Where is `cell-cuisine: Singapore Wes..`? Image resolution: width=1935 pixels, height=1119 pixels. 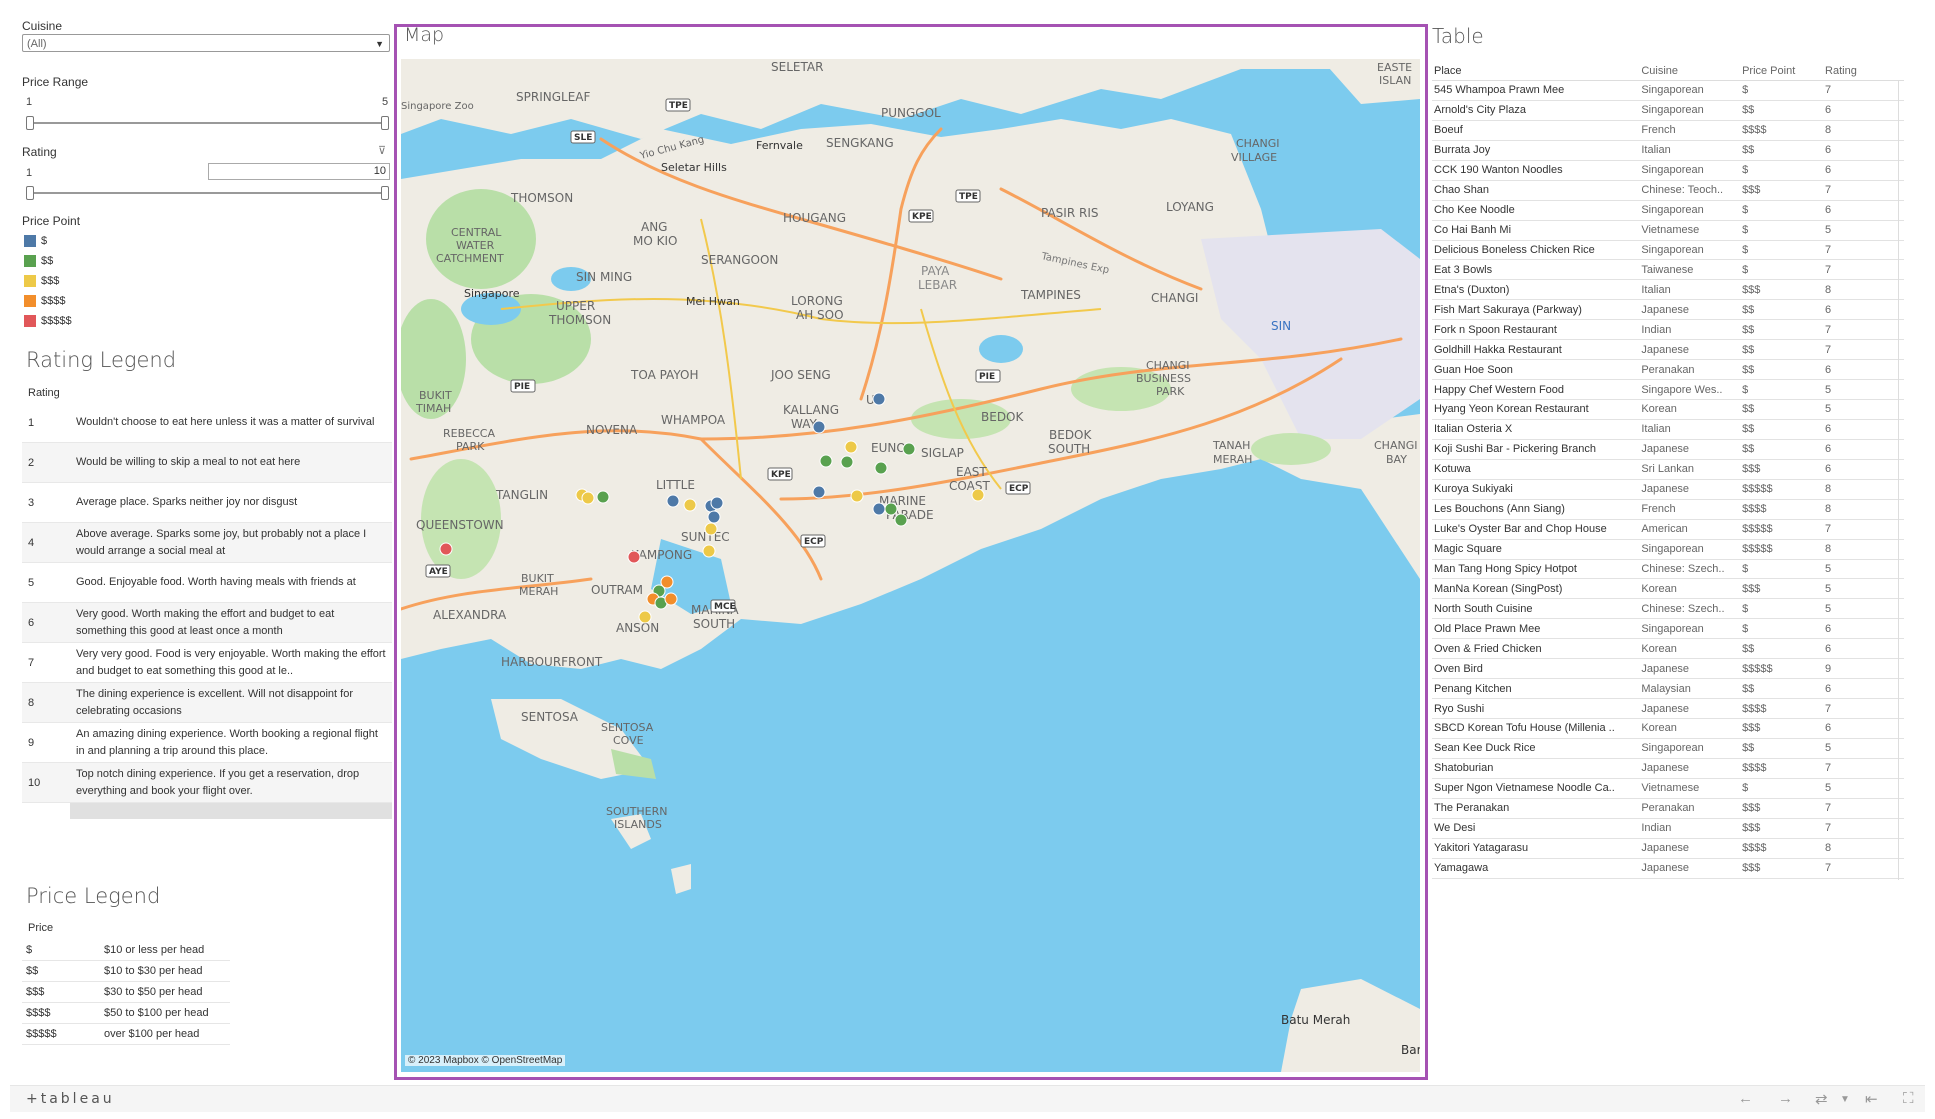 cell-cuisine: Singapore Wes.. is located at coordinates (1682, 389).